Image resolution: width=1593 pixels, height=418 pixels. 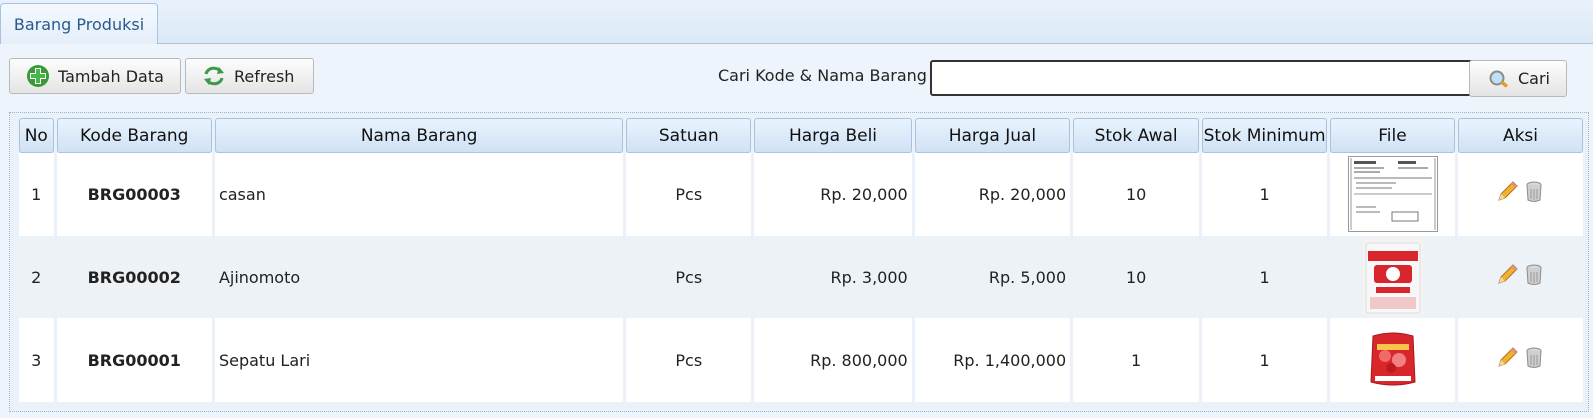 I want to click on cell-kode-barang: BRG00003, so click(x=134, y=194).